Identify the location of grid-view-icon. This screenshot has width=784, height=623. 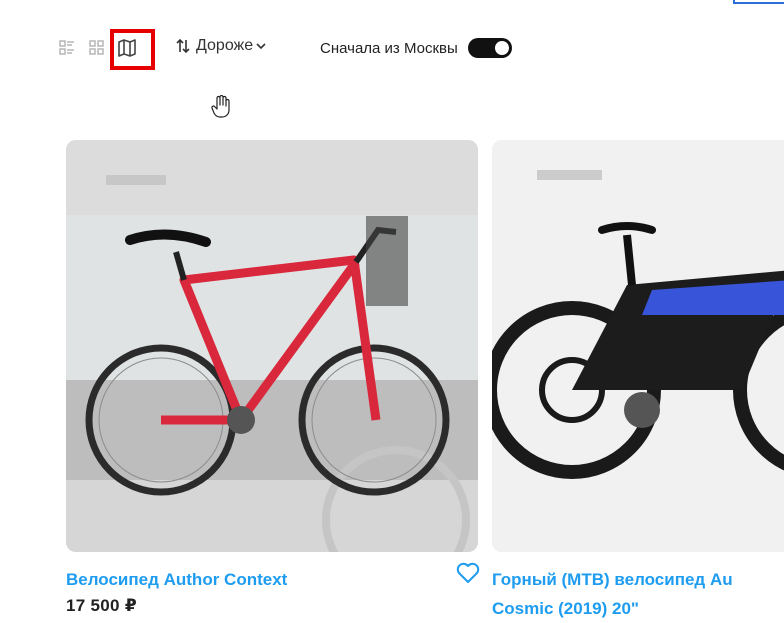
(96, 47).